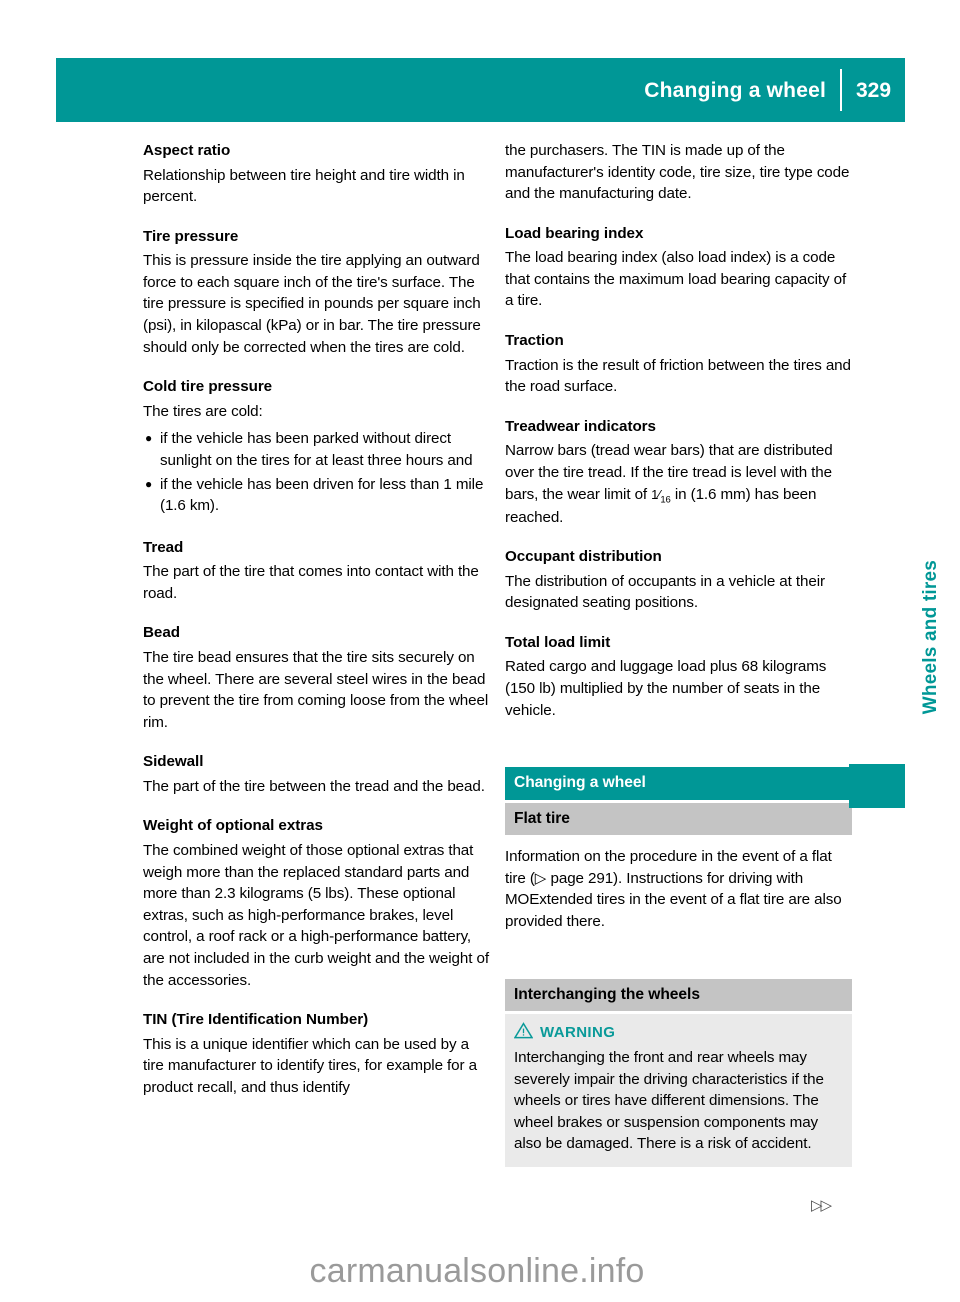 This screenshot has width=960, height=1302. What do you see at coordinates (578, 1033) in the screenshot?
I see `warning-title: WARNING` at bounding box center [578, 1033].